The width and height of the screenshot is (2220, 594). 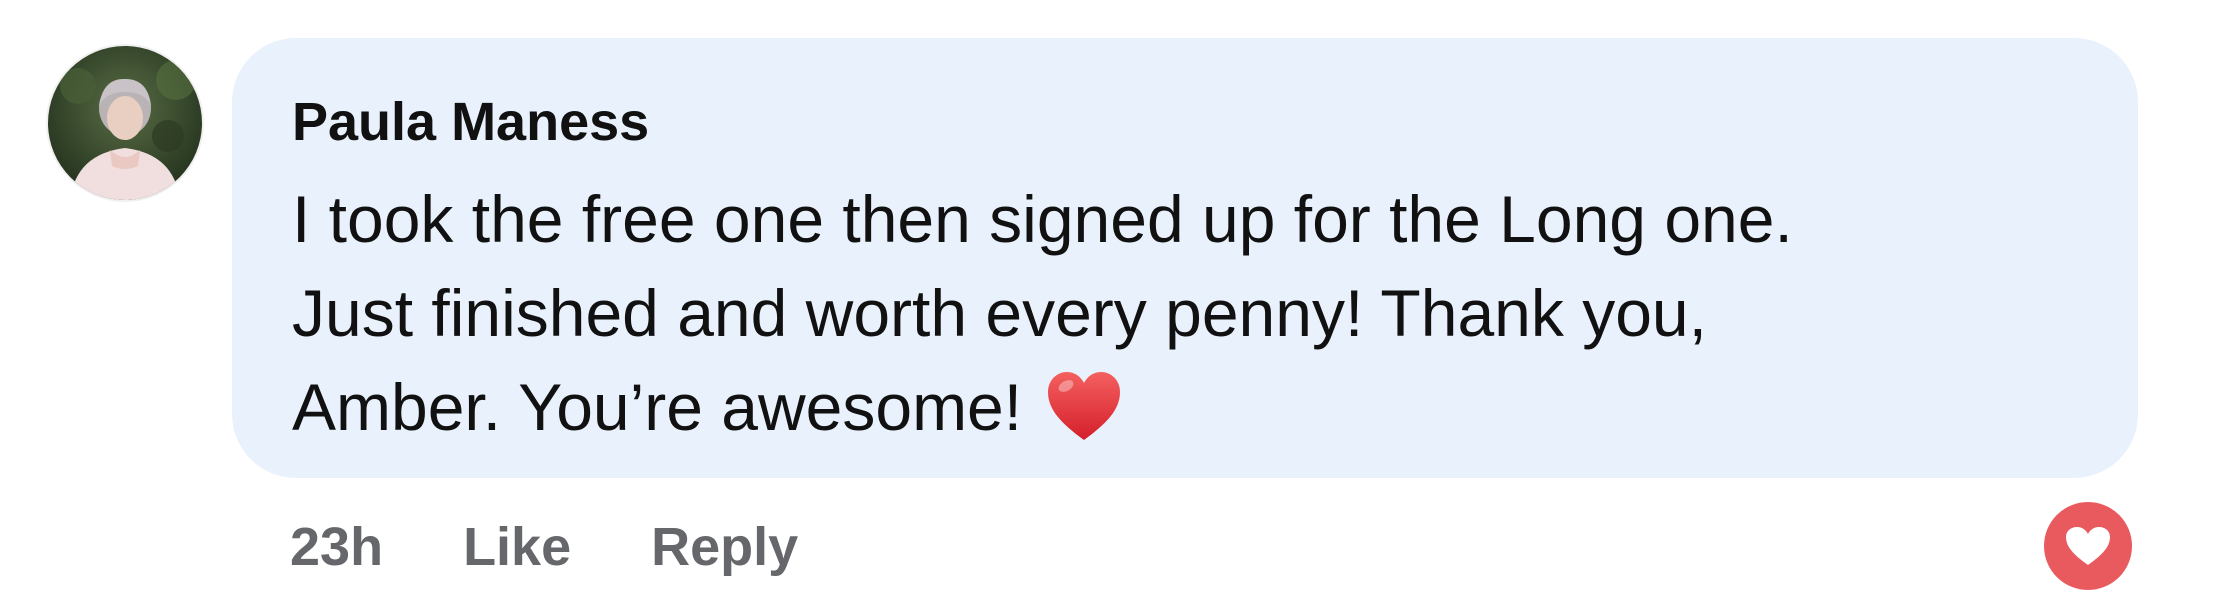 I want to click on love-reaction-icon, so click(x=2088, y=546).